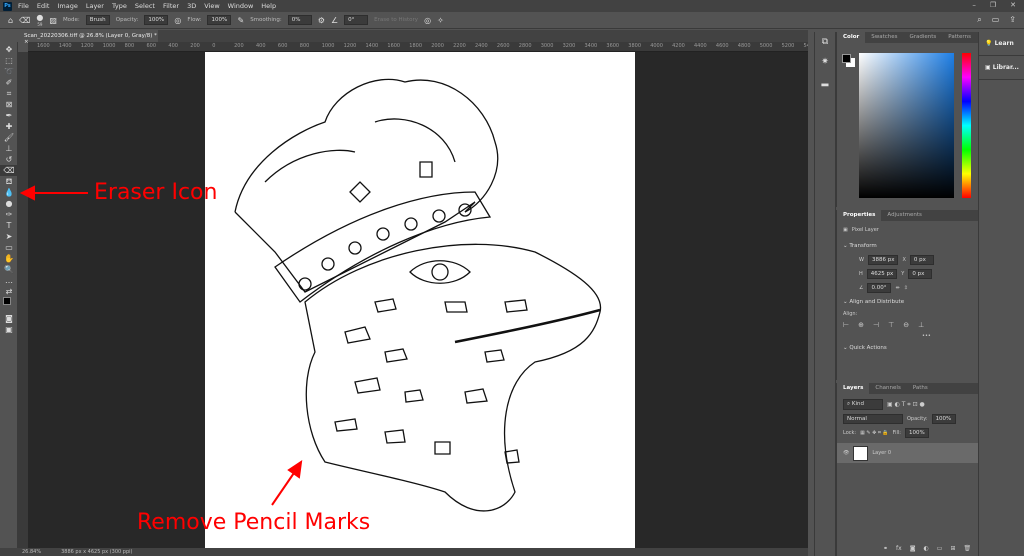  I want to click on eraser-arrow, so click(53, 193).